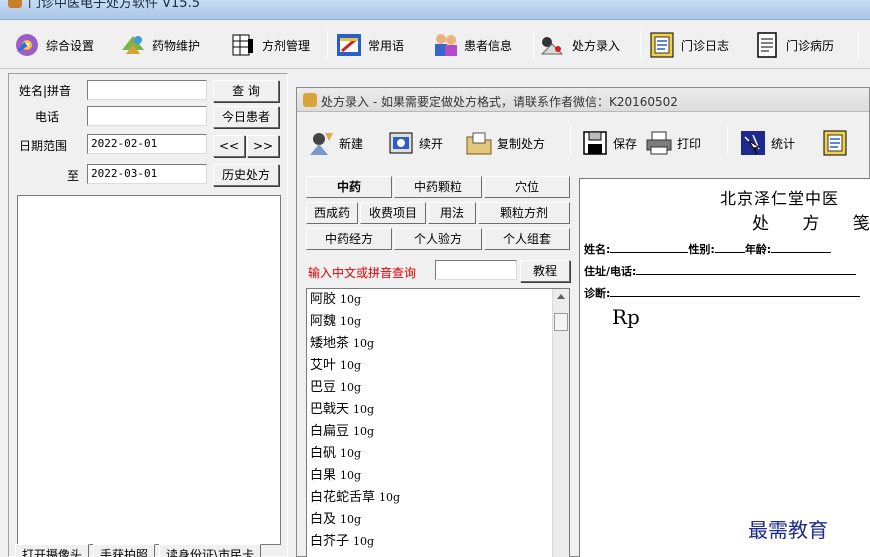 The image size is (870, 557). I want to click on tab-classic-formula: 中药经方, so click(349, 239).